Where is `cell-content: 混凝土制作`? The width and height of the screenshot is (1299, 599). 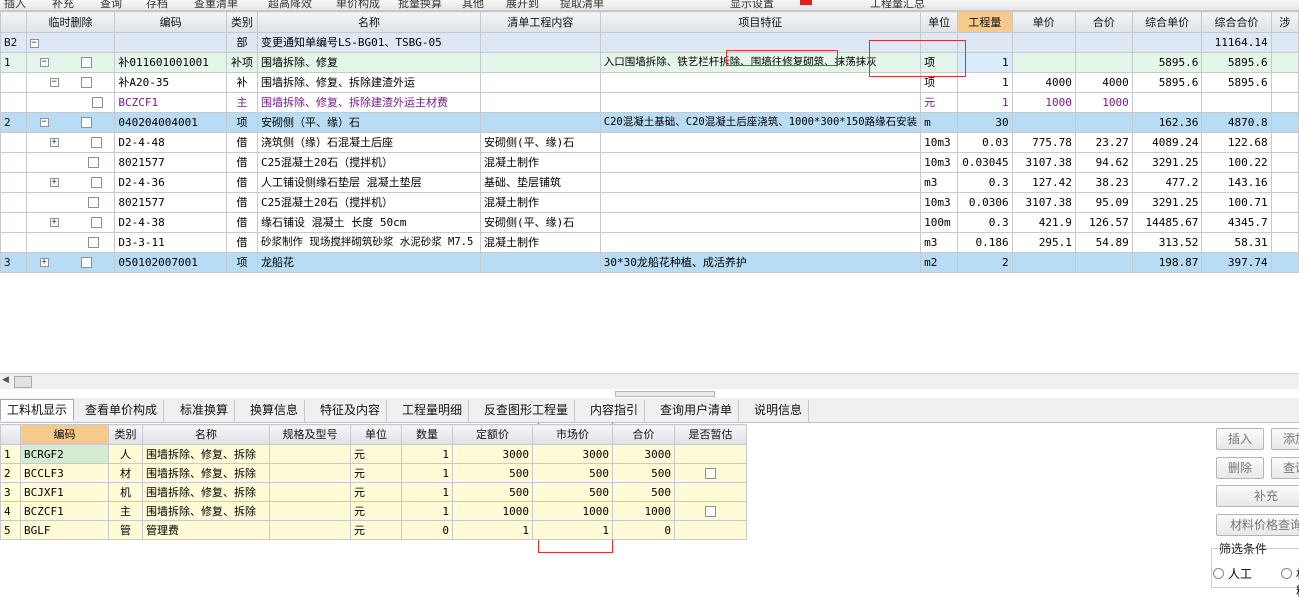 cell-content: 混凝土制作 is located at coordinates (540, 162).